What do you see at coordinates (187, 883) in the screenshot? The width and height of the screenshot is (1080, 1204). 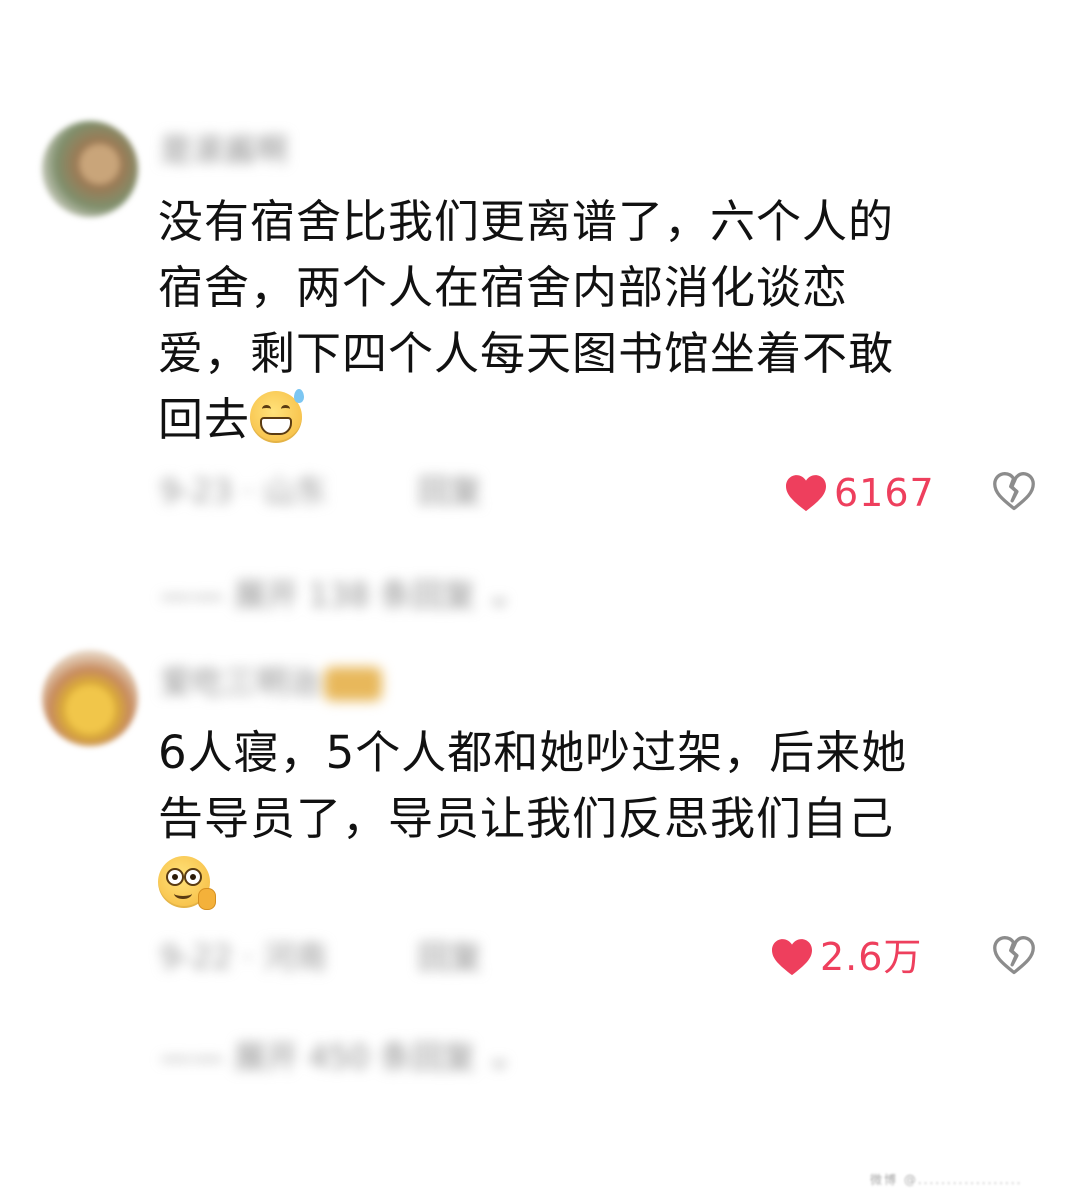 I see `wide-eyed-emoji-icon` at bounding box center [187, 883].